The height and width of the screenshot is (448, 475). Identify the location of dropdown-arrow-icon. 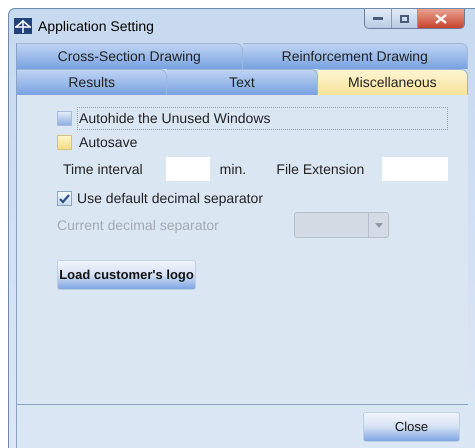
(378, 225).